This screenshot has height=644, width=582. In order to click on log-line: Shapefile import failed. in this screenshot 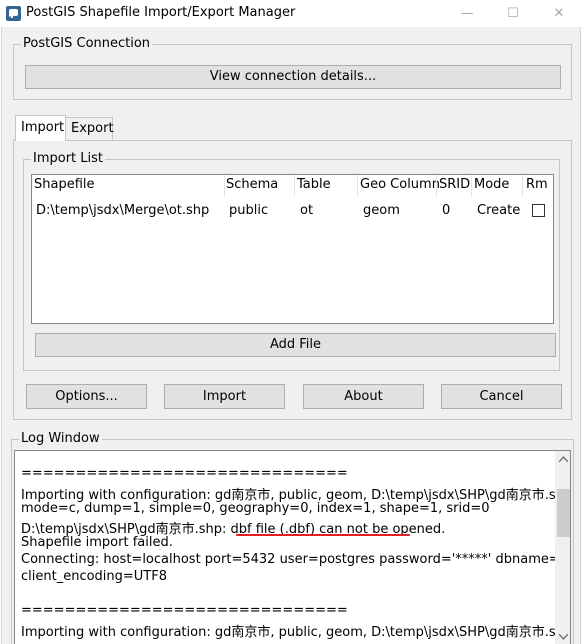, I will do `click(97, 542)`.